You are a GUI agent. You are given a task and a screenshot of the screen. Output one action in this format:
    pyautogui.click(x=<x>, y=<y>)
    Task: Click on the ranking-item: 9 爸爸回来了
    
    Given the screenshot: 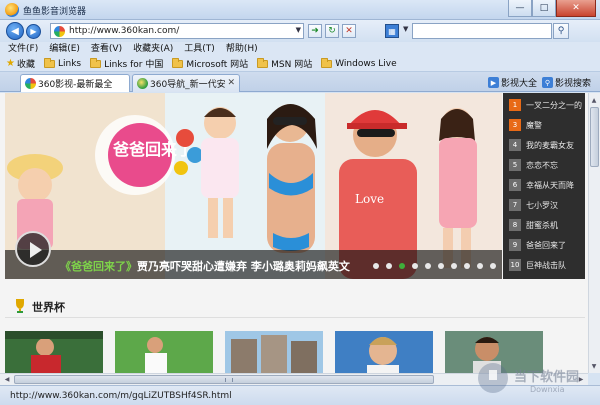 What is the action you would take?
    pyautogui.click(x=544, y=245)
    